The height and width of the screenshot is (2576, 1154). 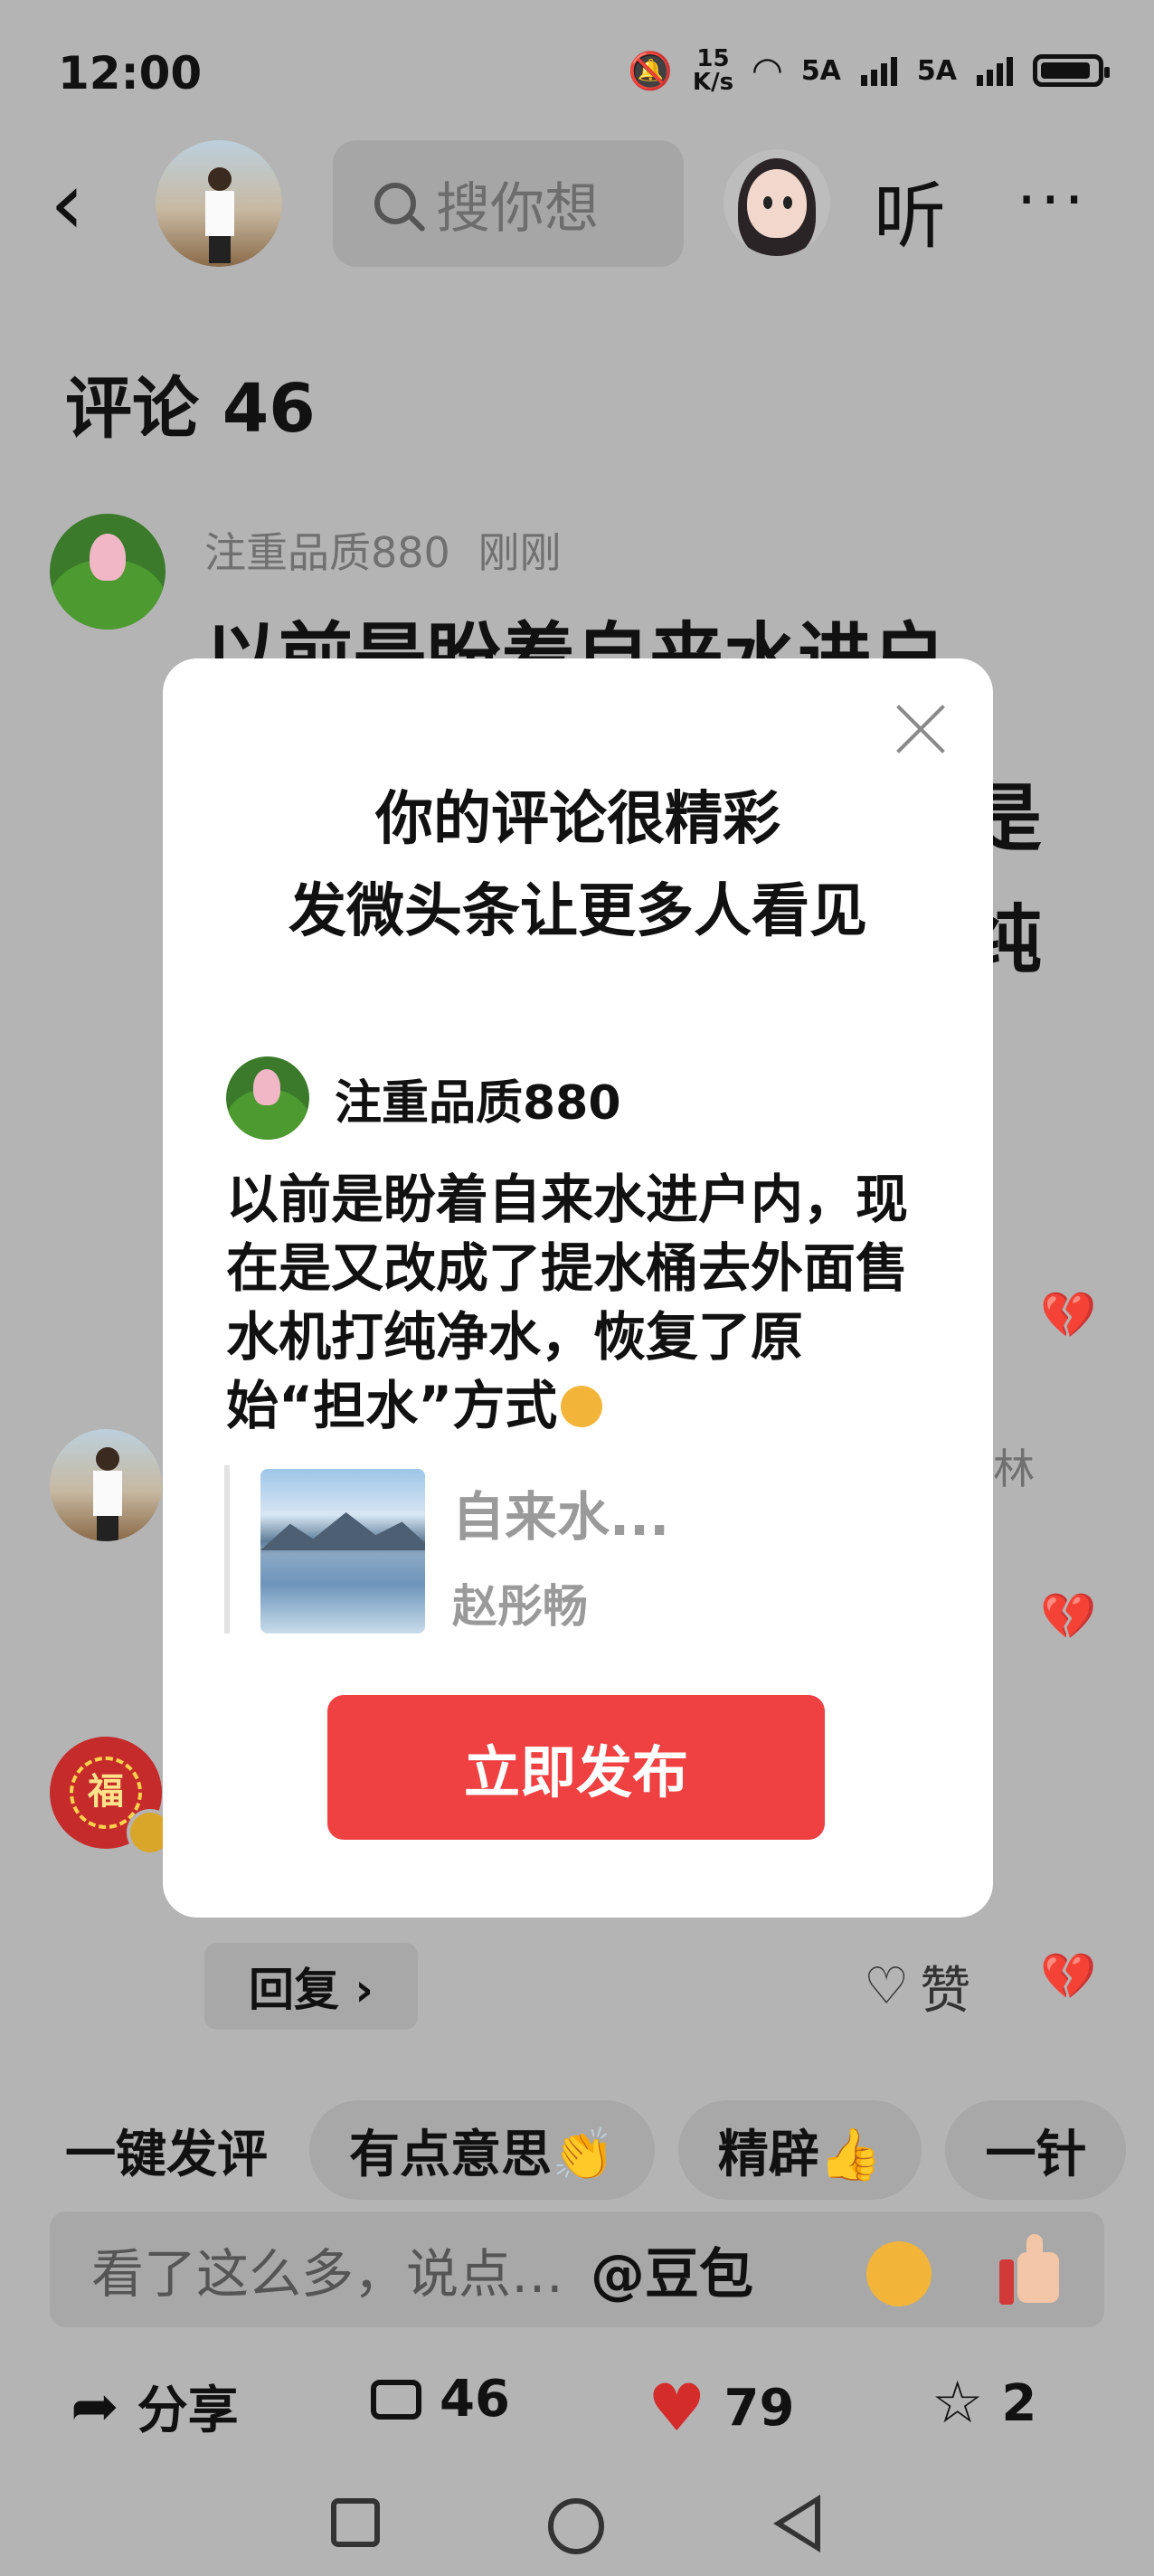 I want to click on share-label: 分享, so click(x=188, y=2411).